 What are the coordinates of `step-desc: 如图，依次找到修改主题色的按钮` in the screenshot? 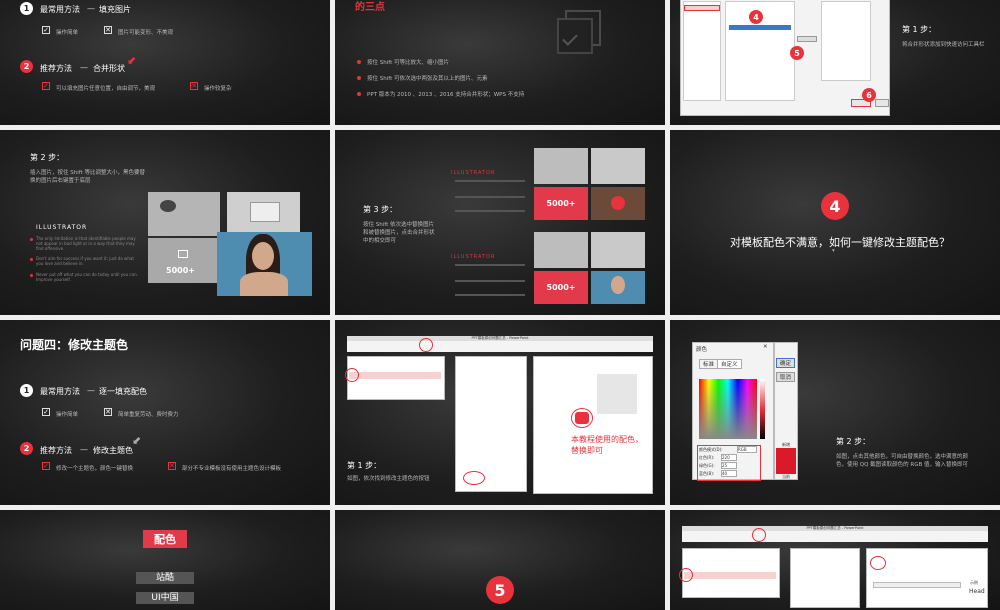 It's located at (388, 479).